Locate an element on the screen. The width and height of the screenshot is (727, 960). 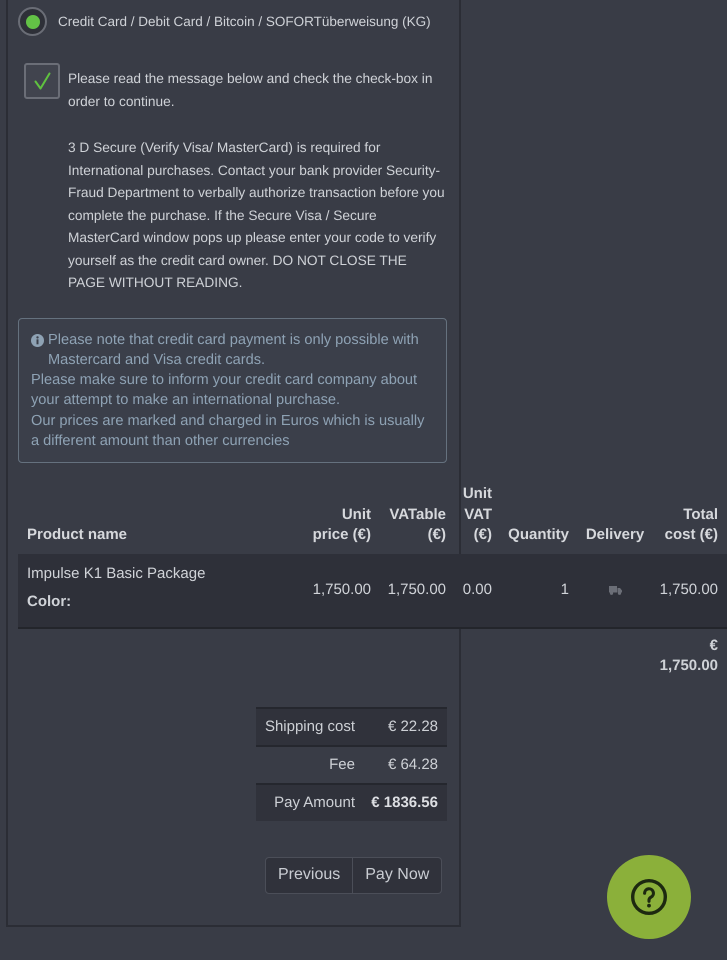
column-header: Total cost (€) is located at coordinates (691, 525).